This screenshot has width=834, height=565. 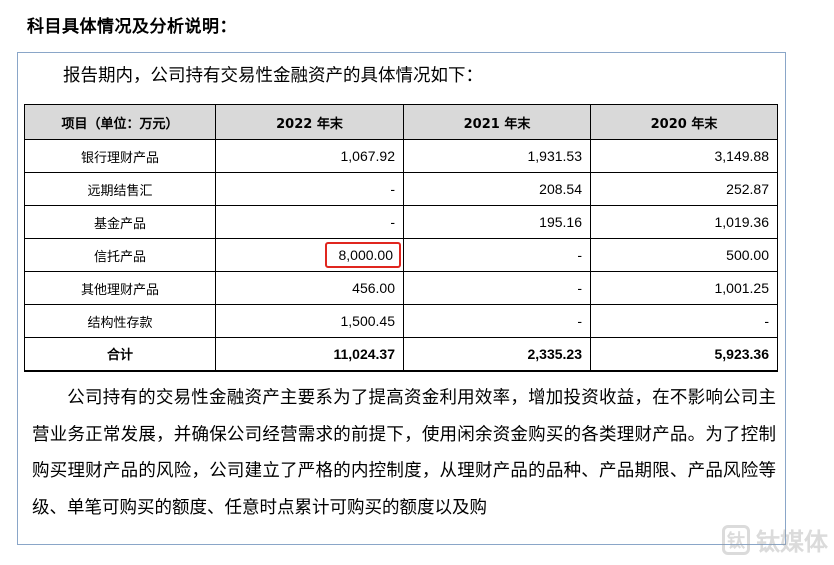 I want to click on table-row: 结构性存款 1,500.45 - -, so click(x=401, y=321).